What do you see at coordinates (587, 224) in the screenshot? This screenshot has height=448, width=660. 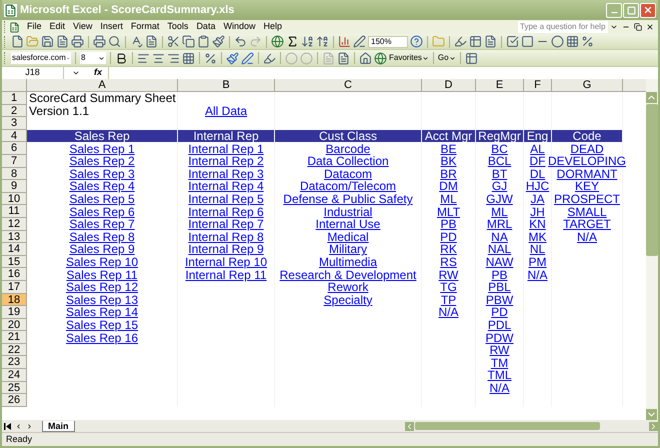 I see `hyperlink: TARGET` at bounding box center [587, 224].